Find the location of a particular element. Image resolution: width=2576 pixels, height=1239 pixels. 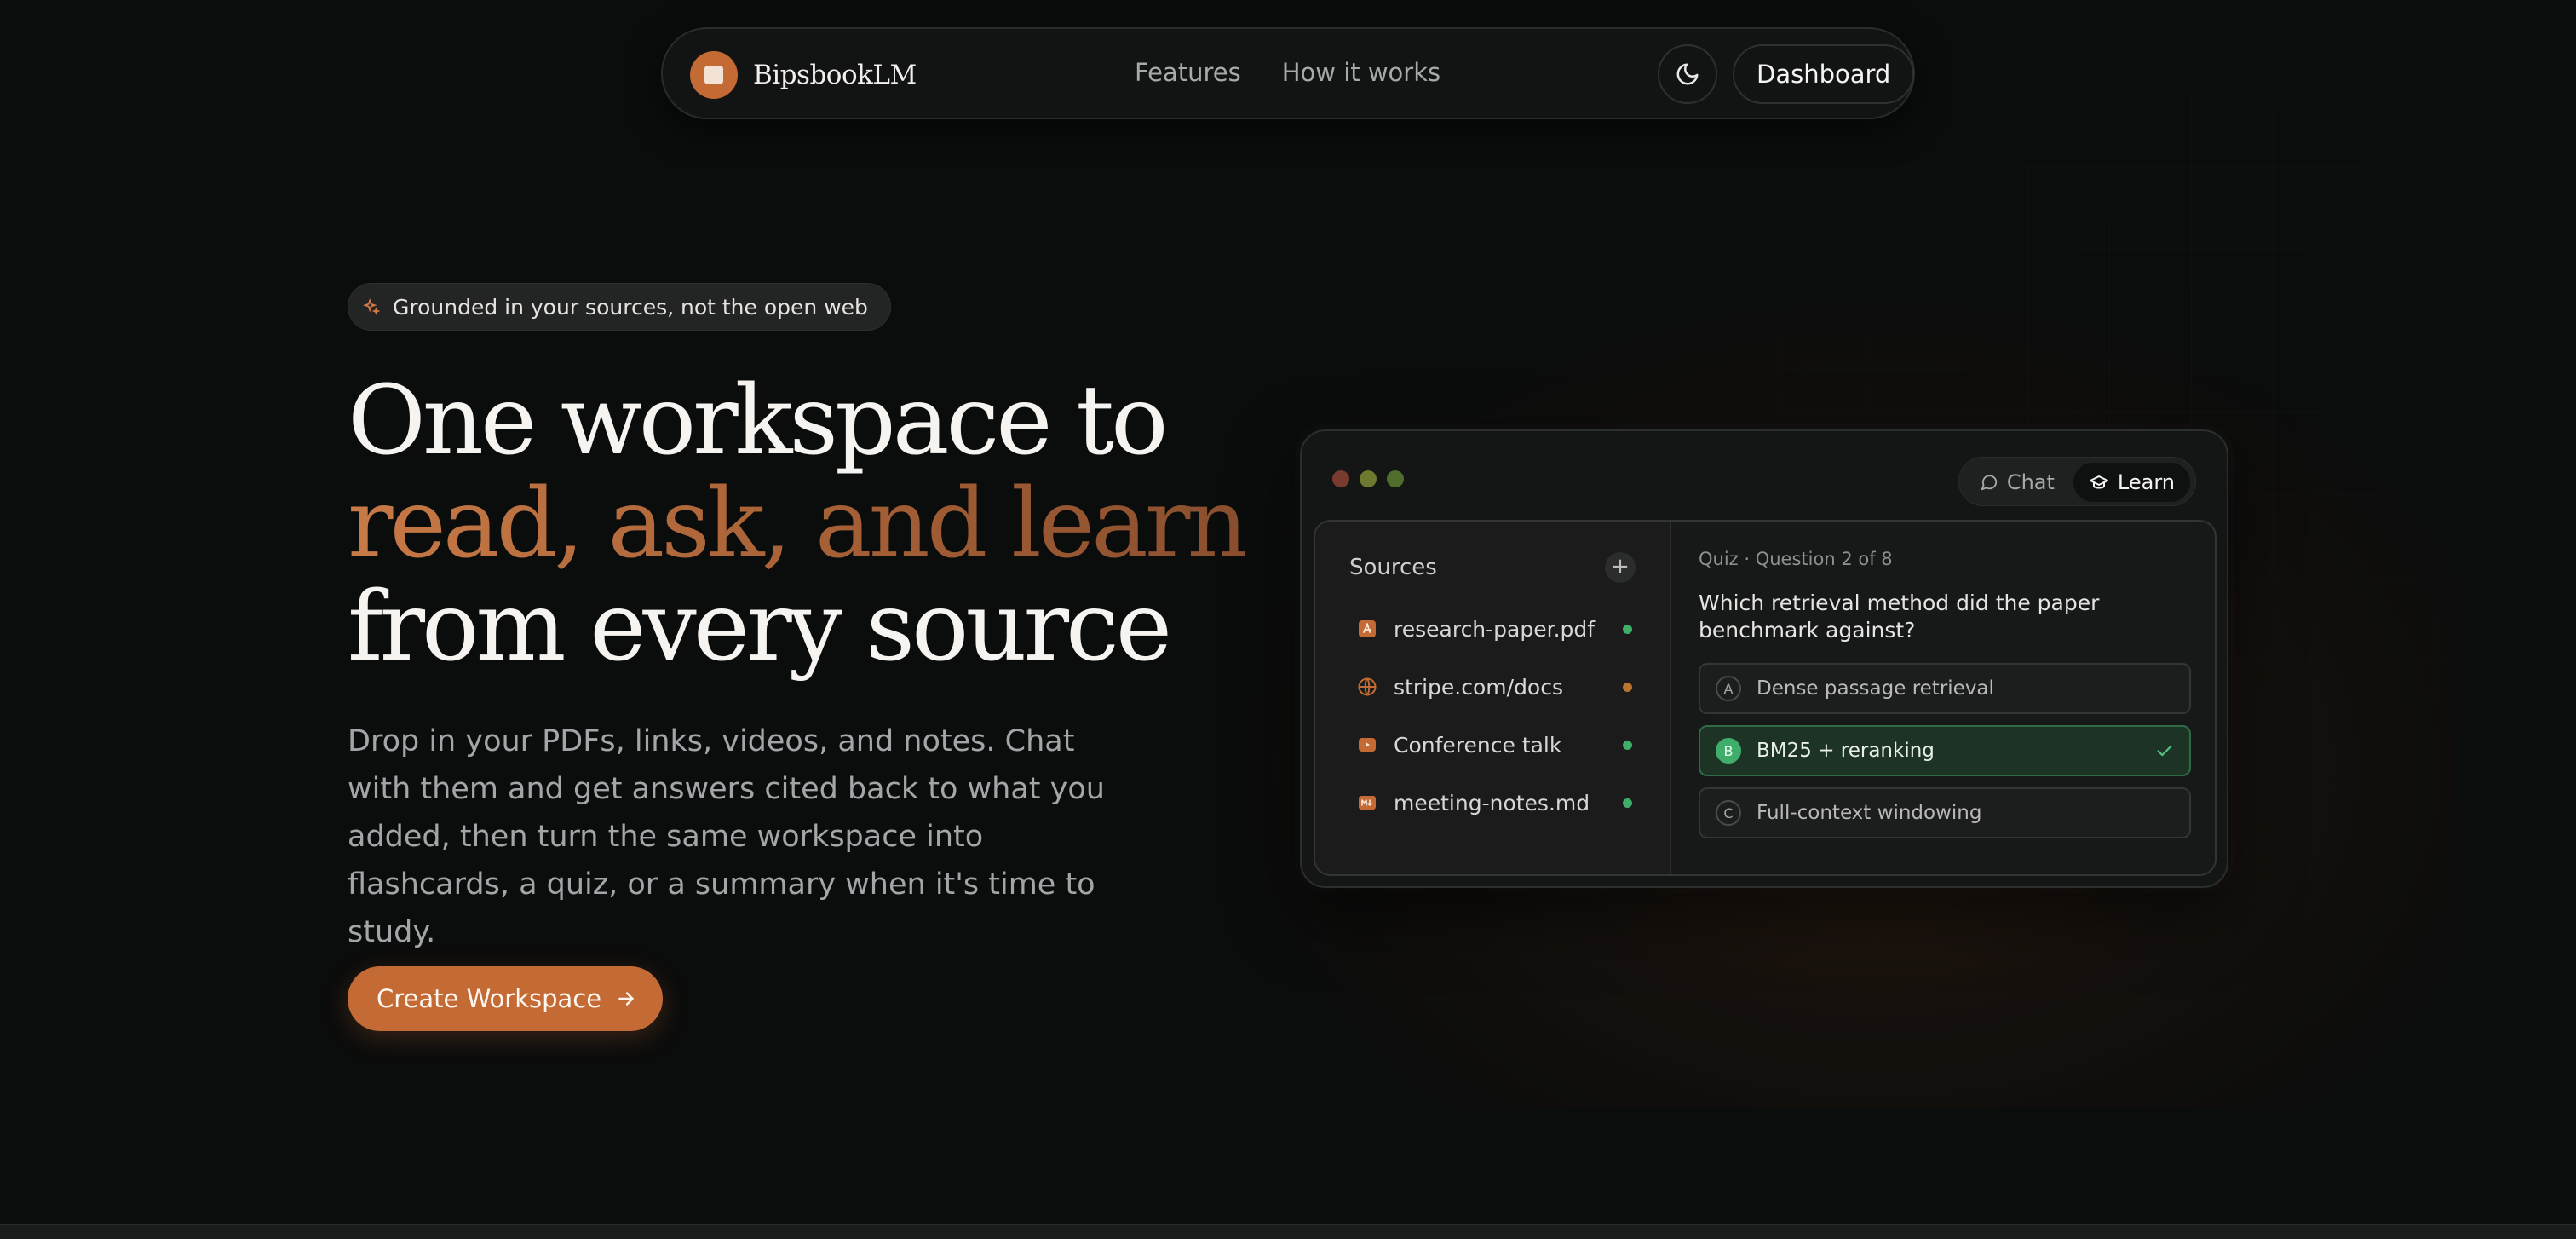

chat-icon is located at coordinates (1989, 483).